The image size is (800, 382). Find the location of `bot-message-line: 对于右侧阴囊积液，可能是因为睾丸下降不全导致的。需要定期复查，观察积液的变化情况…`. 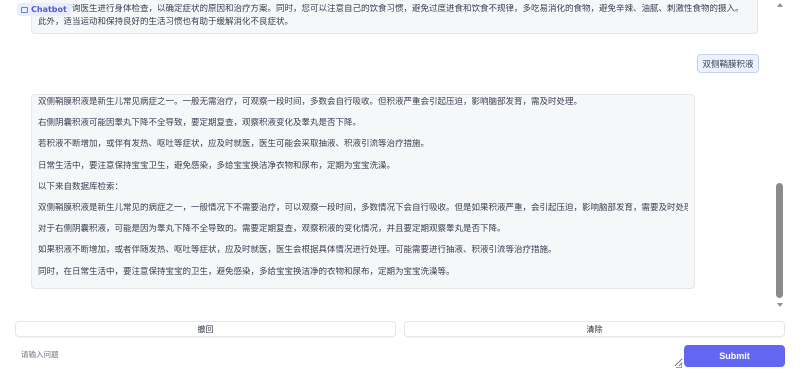

bot-message-line: 对于右侧阴囊积液，可能是因为睾丸下降不全导致的。需要定期复查，观察积液的变化情况… is located at coordinates (272, 229).